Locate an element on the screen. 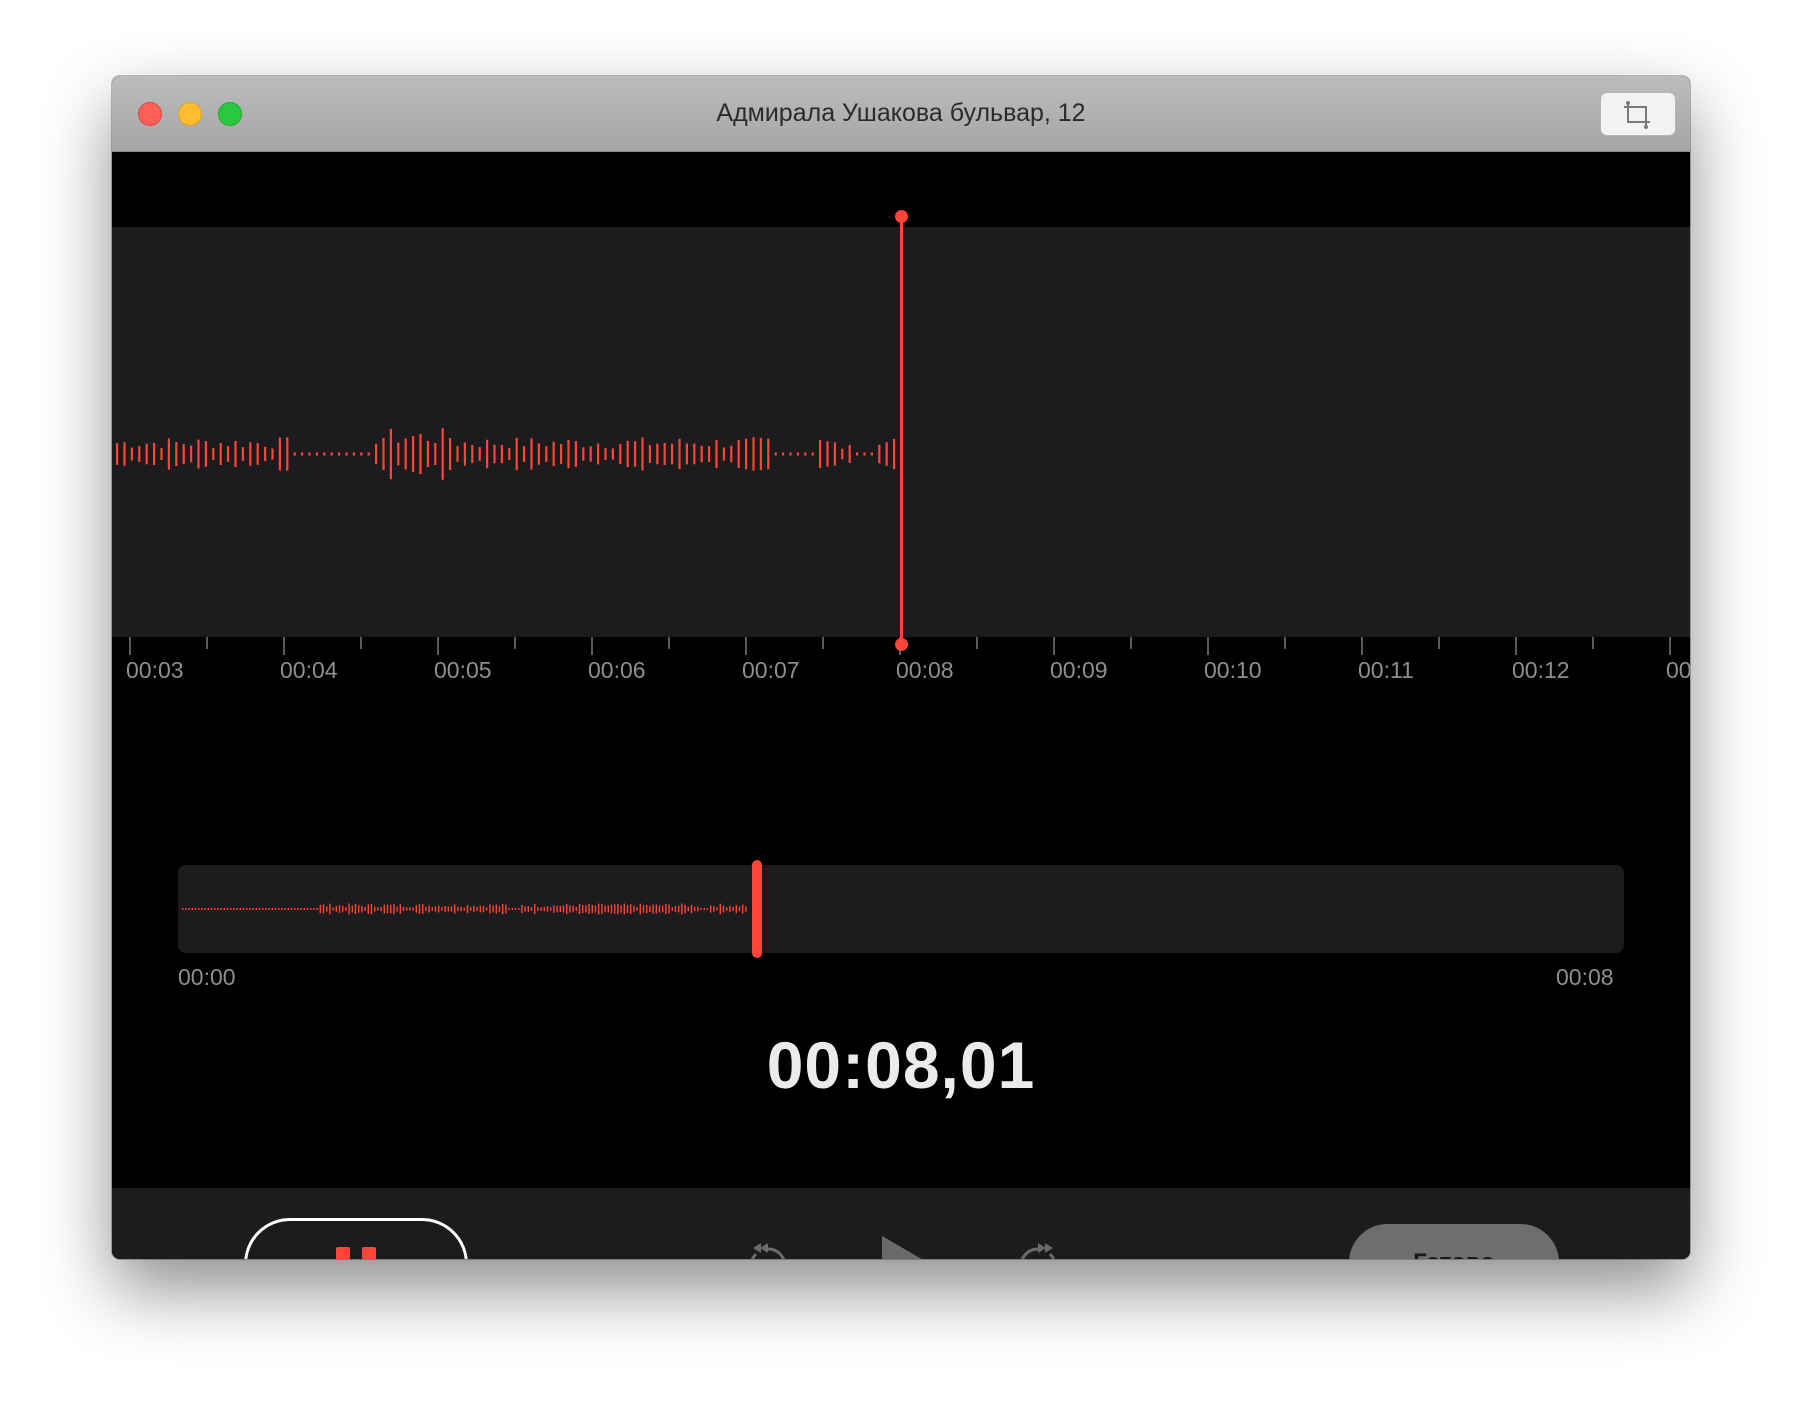 This screenshot has height=1408, width=1802. trim-button is located at coordinates (1638, 114).